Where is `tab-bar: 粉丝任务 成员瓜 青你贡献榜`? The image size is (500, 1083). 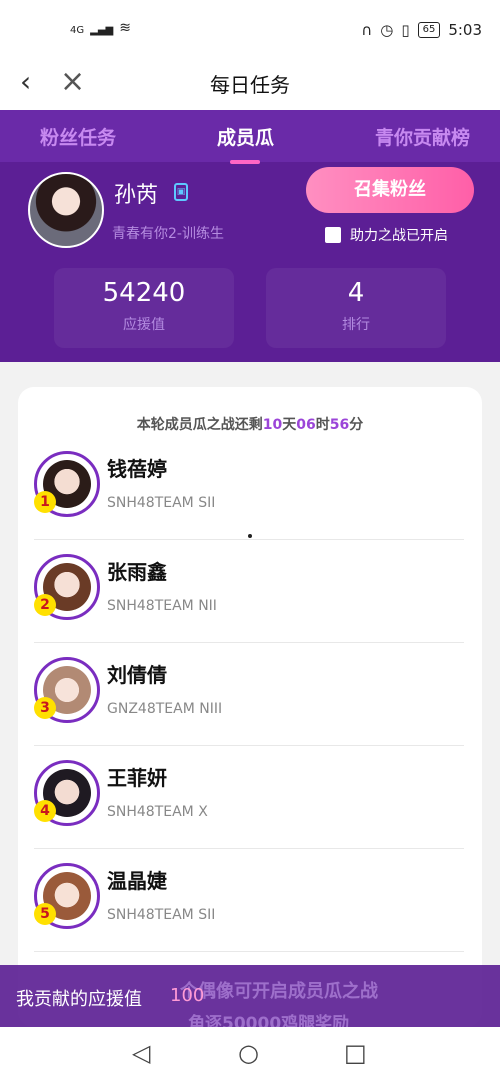
tab-bar: 粉丝任务 成员瓜 青你贡献榜 is located at coordinates (250, 137).